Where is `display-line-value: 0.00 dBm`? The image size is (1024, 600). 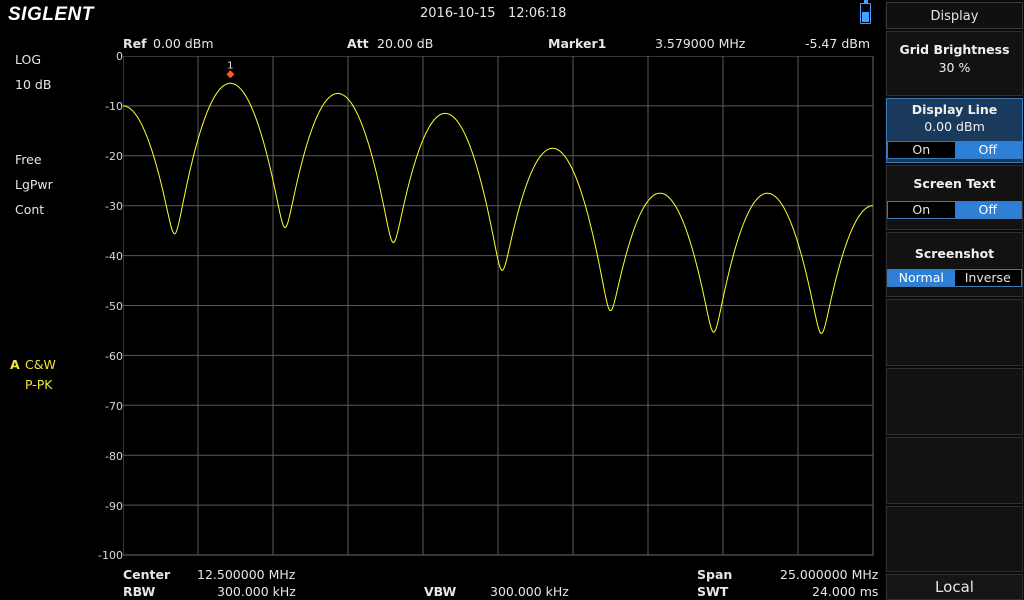 display-line-value: 0.00 dBm is located at coordinates (954, 126).